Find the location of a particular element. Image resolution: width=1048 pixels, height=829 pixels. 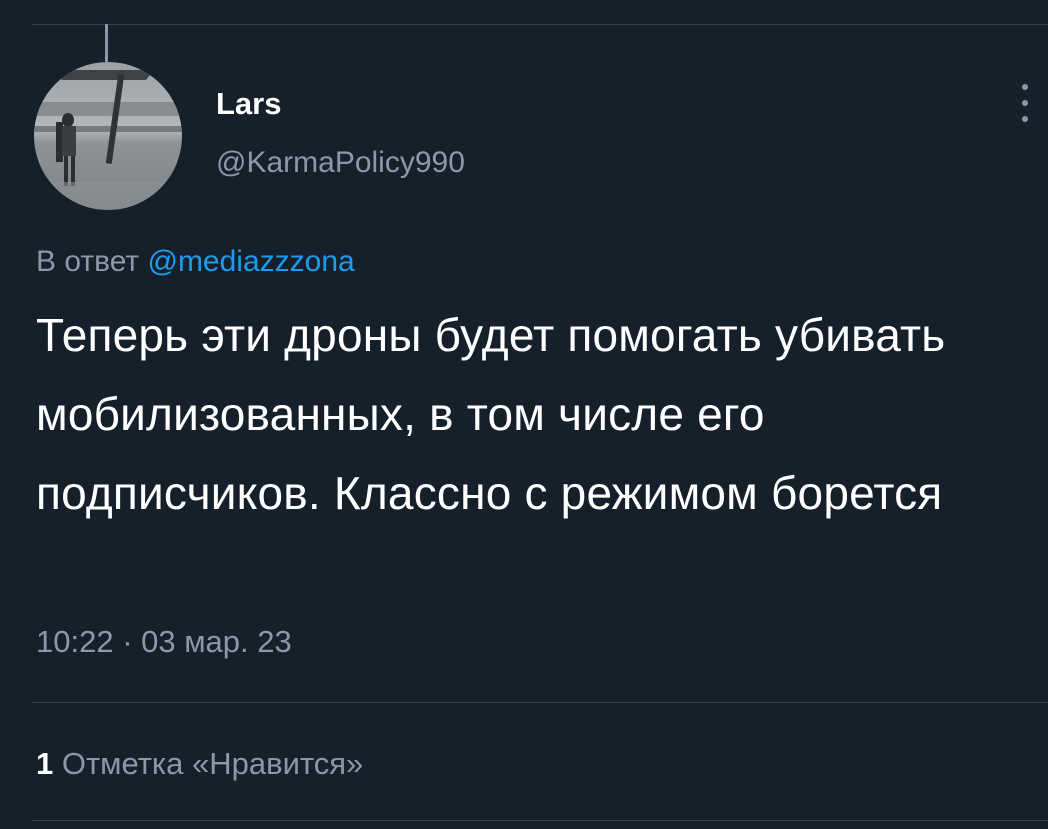

stats-divider is located at coordinates (540, 702).